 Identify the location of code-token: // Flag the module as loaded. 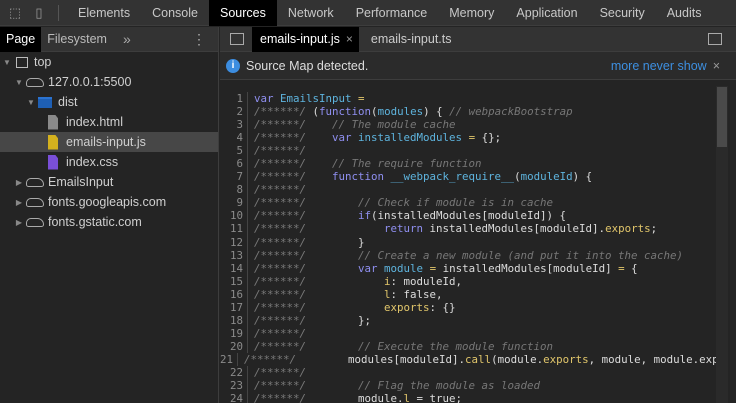
(449, 386).